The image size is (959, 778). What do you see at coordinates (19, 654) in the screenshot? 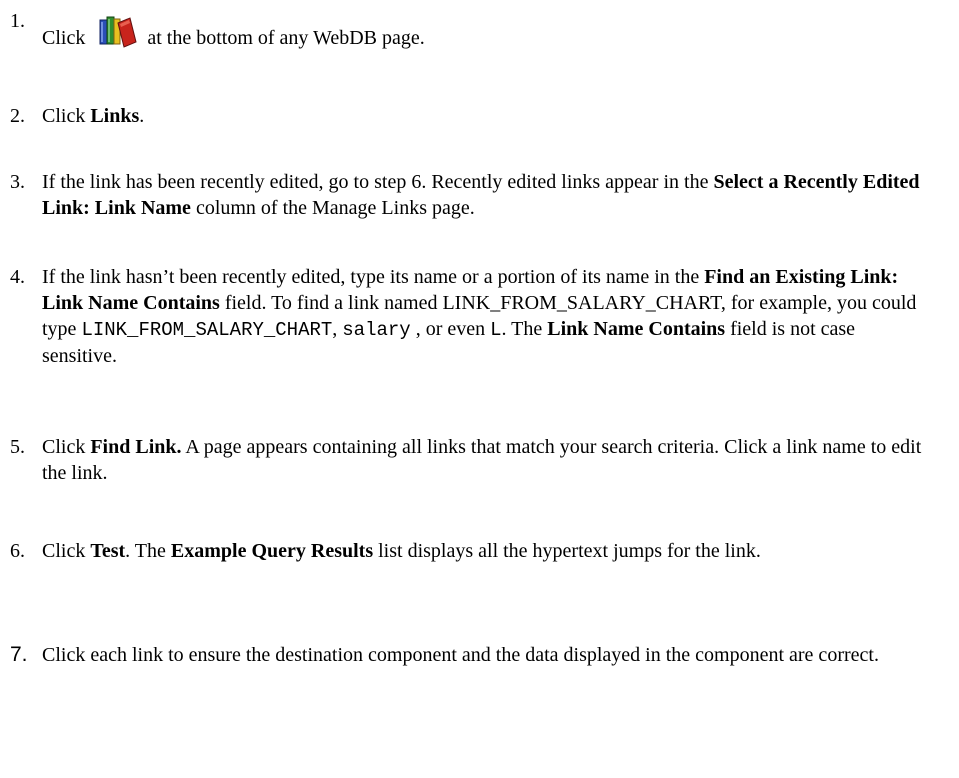
I see `step-number: 7.` at bounding box center [19, 654].